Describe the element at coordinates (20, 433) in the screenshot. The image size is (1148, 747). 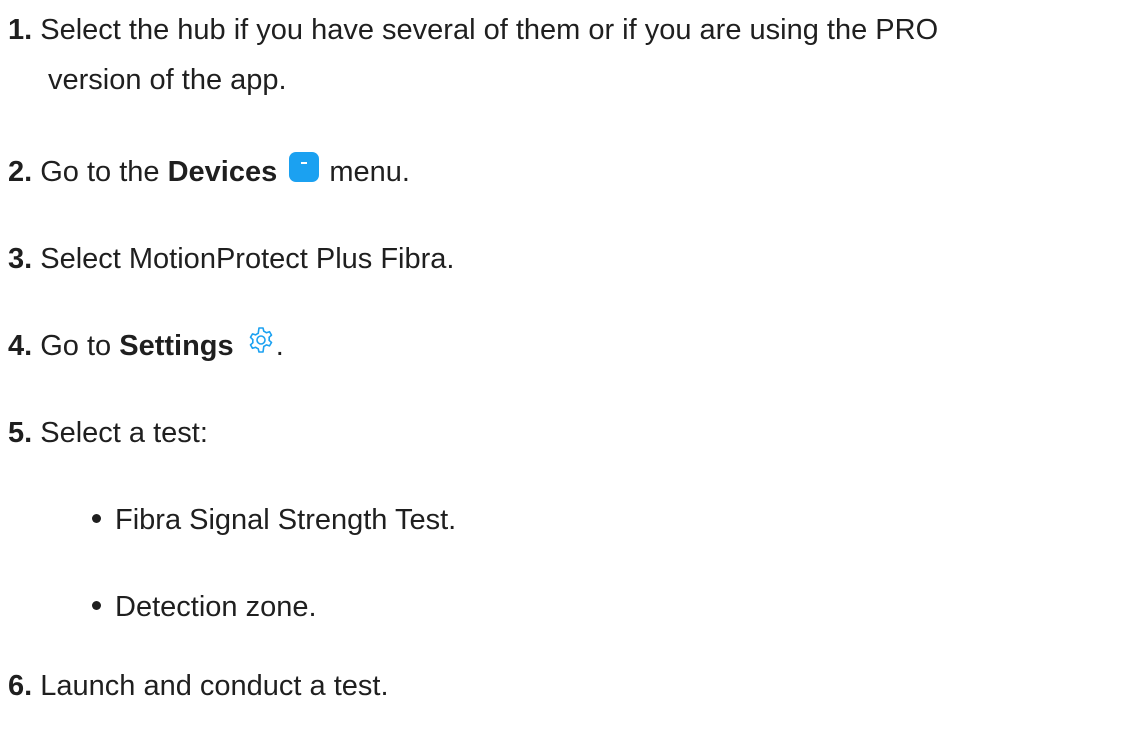
I see `step-number: 5.` at that location.